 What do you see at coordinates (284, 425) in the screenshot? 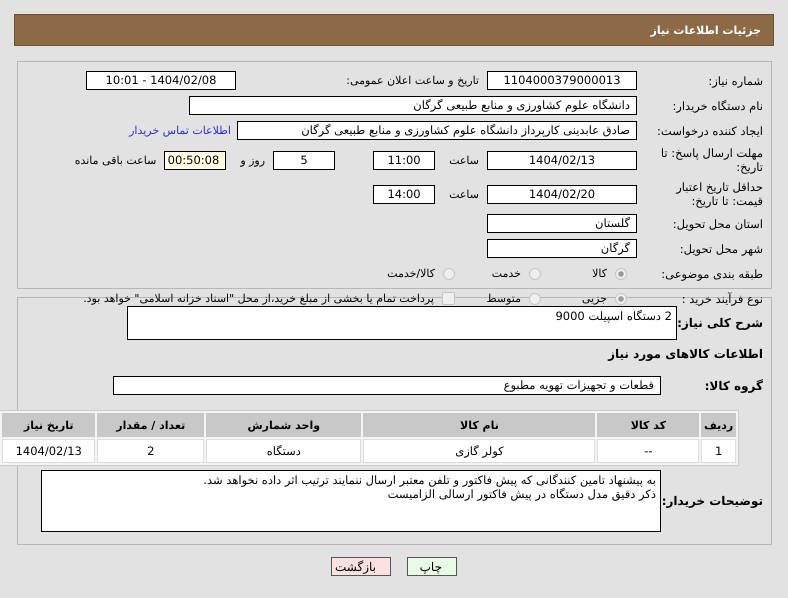
I see `column-header: واحد شمارش` at bounding box center [284, 425].